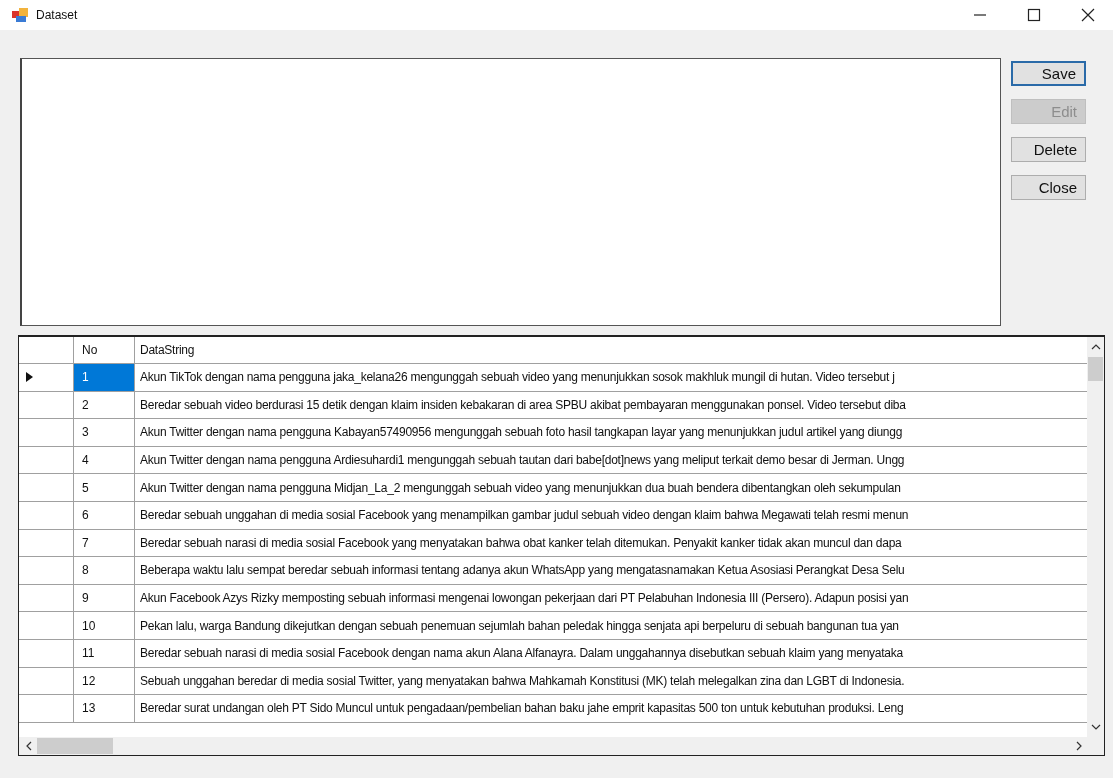 Image resolution: width=1113 pixels, height=778 pixels. Describe the element at coordinates (29, 746) in the screenshot. I see `scroll-left-icon` at that location.